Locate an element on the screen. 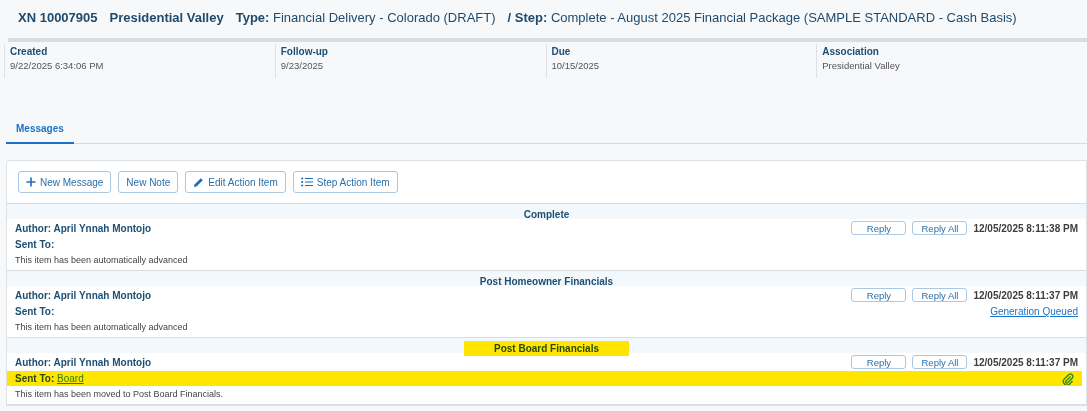 The width and height of the screenshot is (1087, 411). field-label: Association is located at coordinates (851, 51).